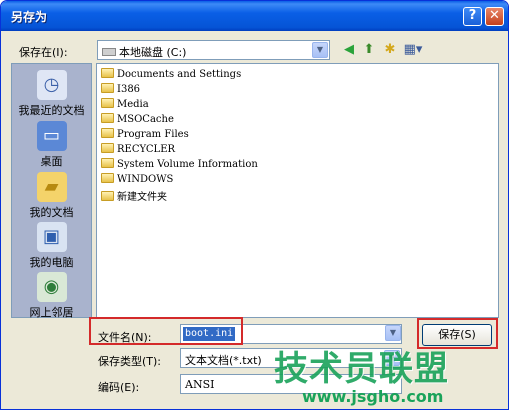  What do you see at coordinates (361, 369) in the screenshot?
I see `watermark-text: 技术员联盟` at bounding box center [361, 369].